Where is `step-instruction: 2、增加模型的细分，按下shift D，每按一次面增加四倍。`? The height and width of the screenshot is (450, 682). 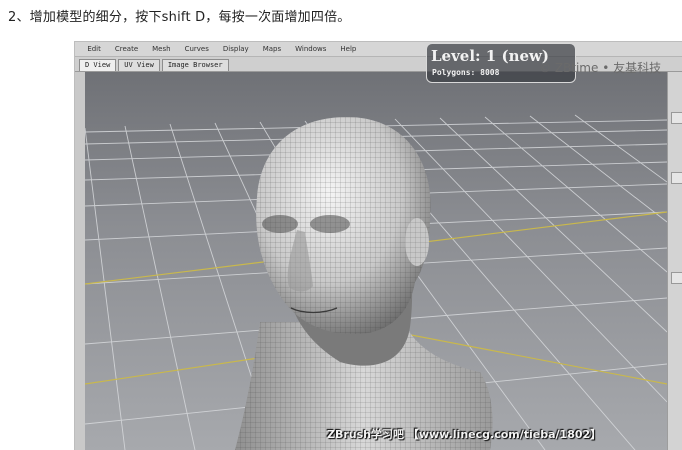
step-instruction: 2、增加模型的细分，按下shift D，每按一次面增加四倍。 is located at coordinates (179, 17).